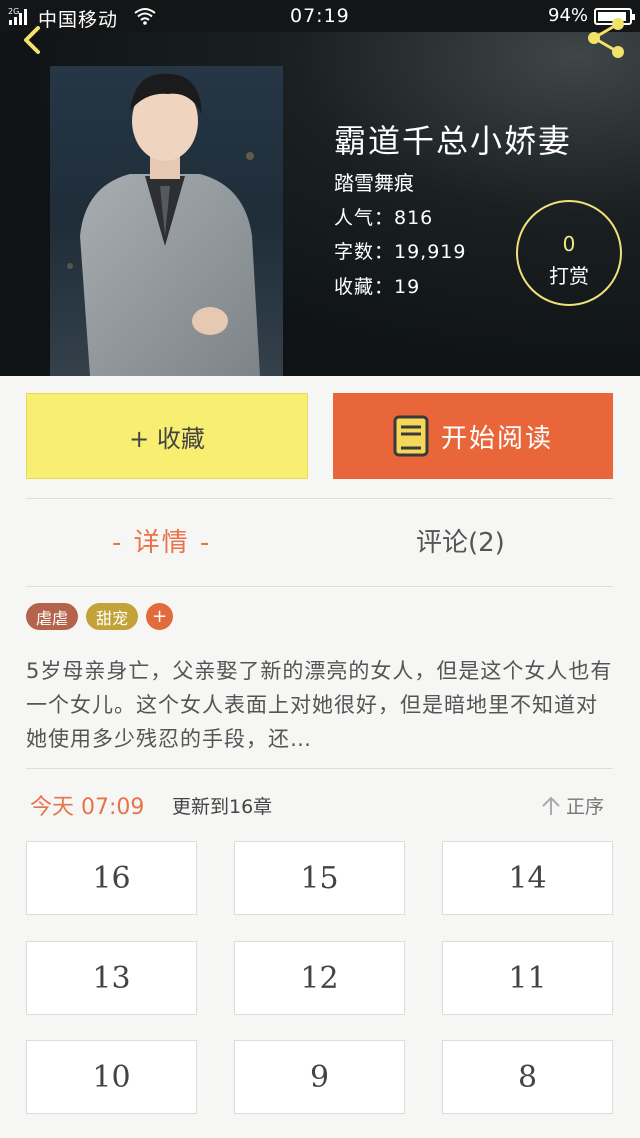  Describe the element at coordinates (112, 616) in the screenshot. I see `tag-item: 甜宠` at that location.